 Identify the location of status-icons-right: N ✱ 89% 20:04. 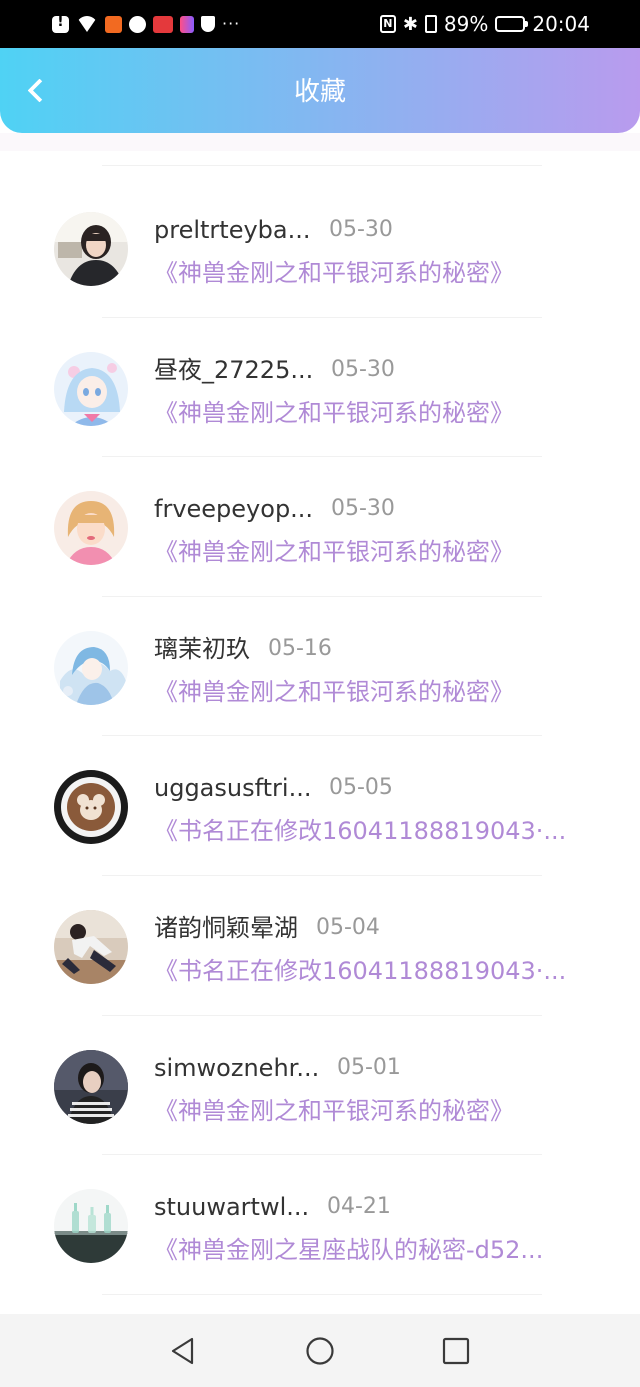
(484, 24).